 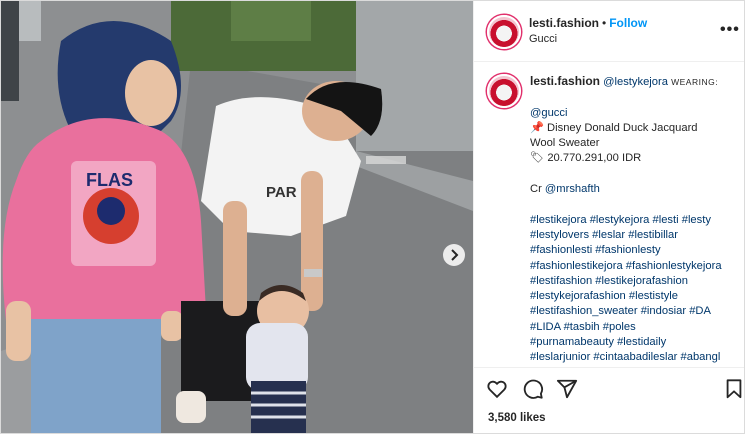 I want to click on caption-item-line-2: Wool Sweater, so click(x=565, y=143).